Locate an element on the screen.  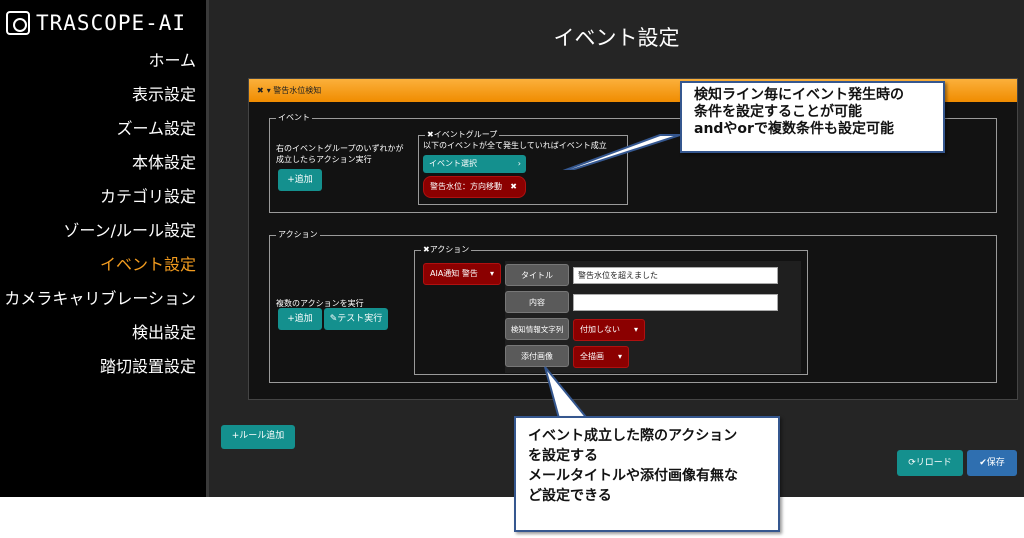
save-label: 保存 is located at coordinates (995, 463).